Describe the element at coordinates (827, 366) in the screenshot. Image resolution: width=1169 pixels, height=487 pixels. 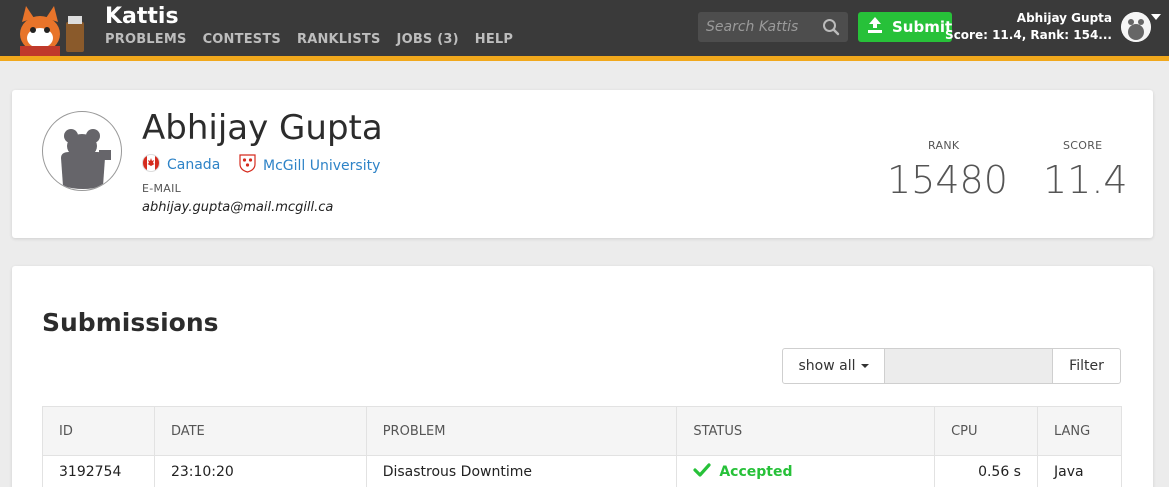
I see `show-all-label: show all` at that location.